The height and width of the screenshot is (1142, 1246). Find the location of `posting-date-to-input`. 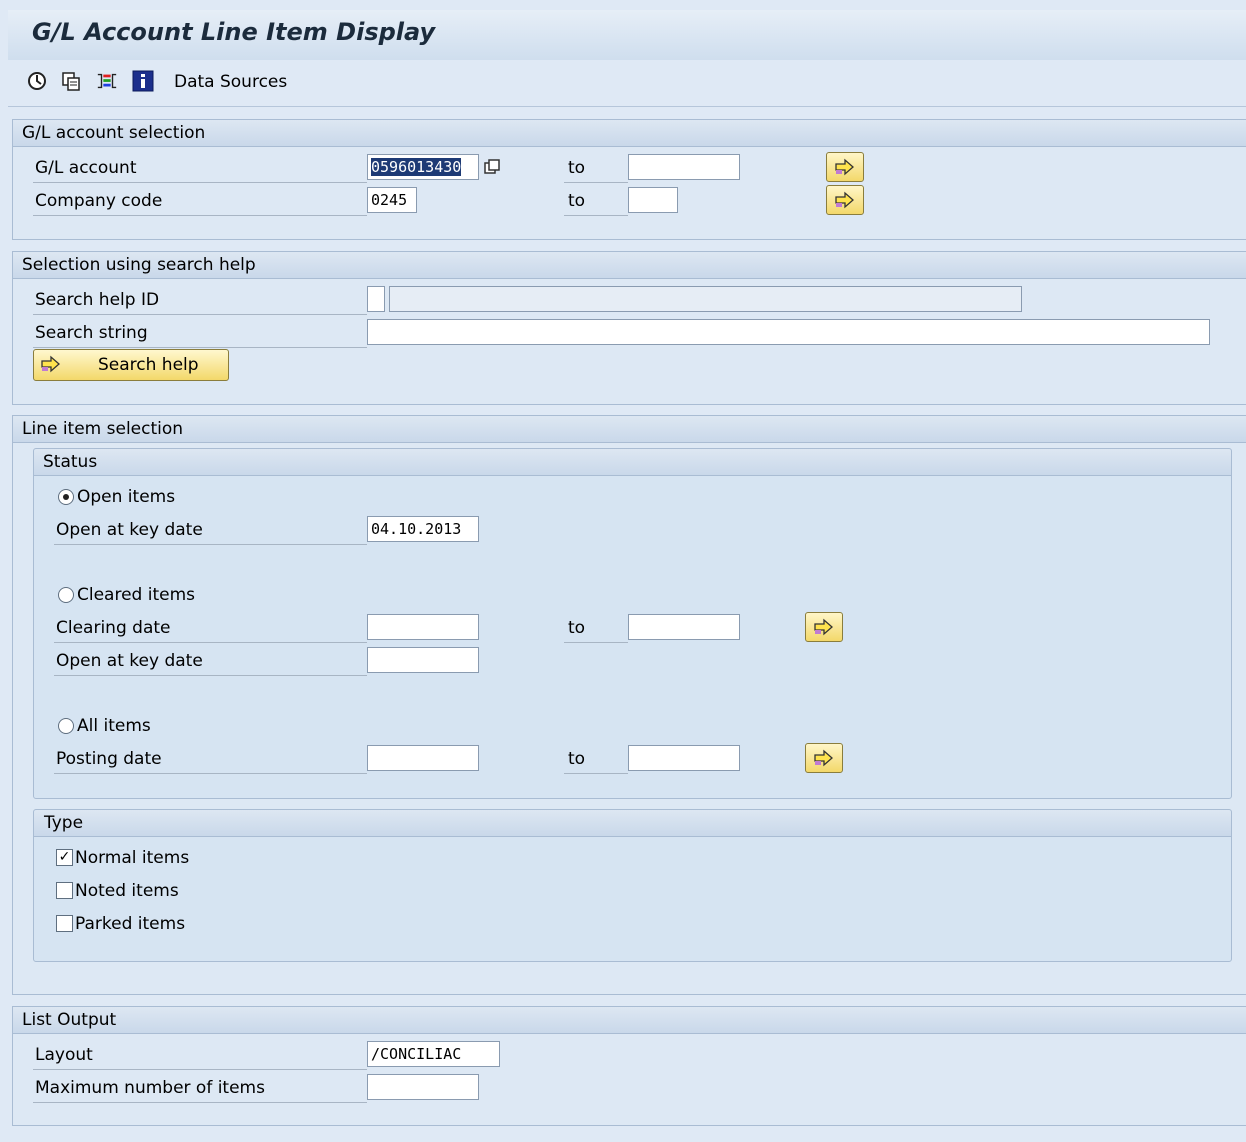

posting-date-to-input is located at coordinates (684, 758).